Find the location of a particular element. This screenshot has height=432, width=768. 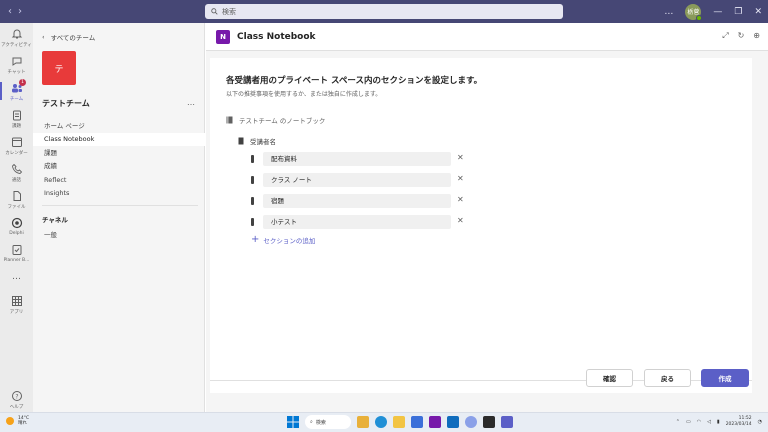

battery-icon: ▮ is located at coordinates (718, 422).